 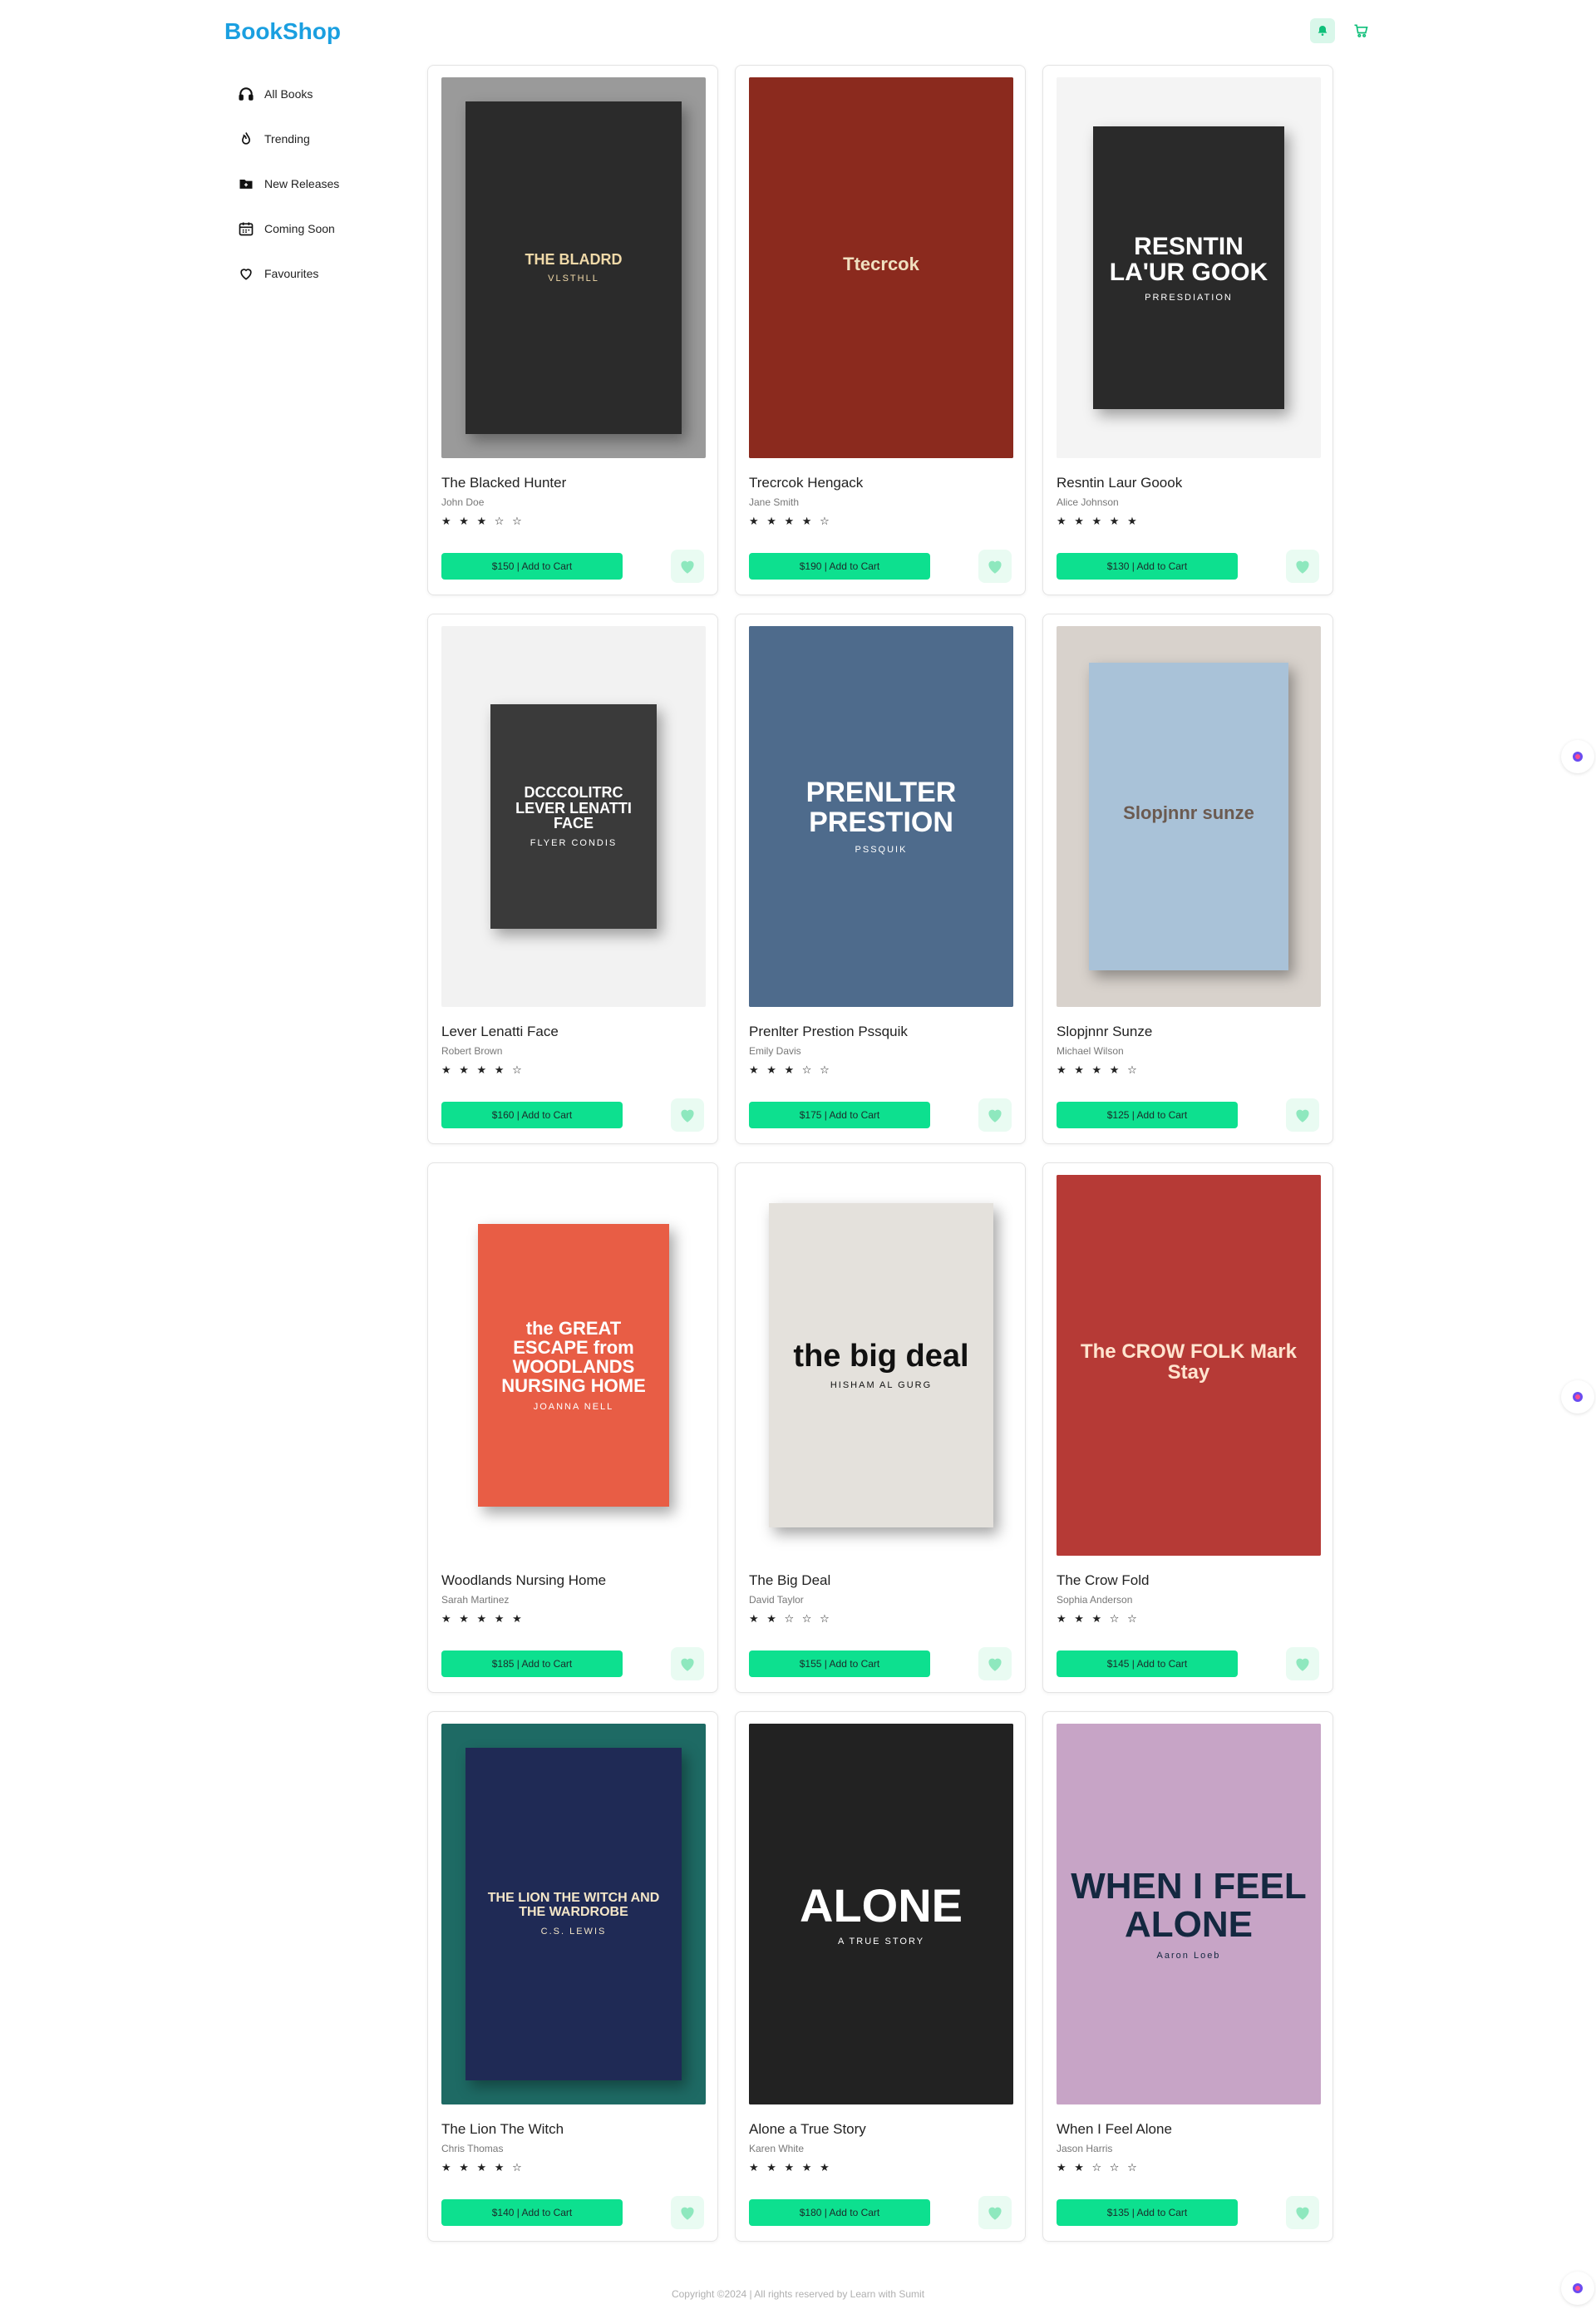 What do you see at coordinates (882, 1385) in the screenshot?
I see `book-cover-subtitle: HISHAM AL GURG` at bounding box center [882, 1385].